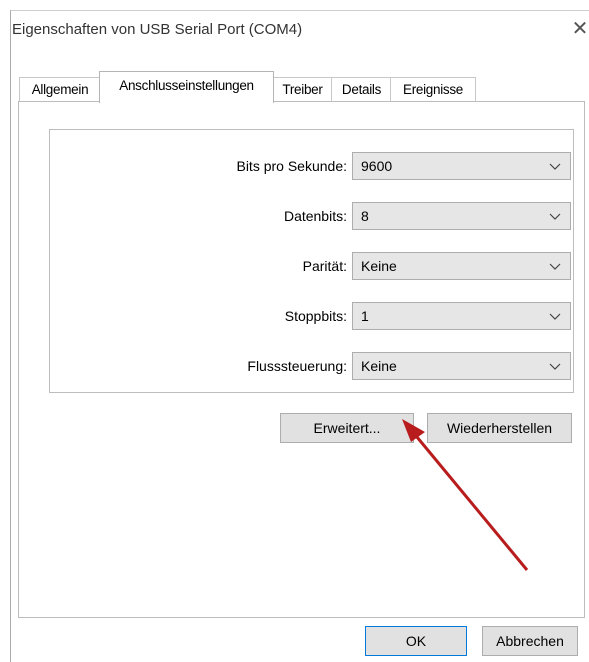 The width and height of the screenshot is (589, 662). What do you see at coordinates (315, 216) in the screenshot?
I see `data-label: Datenbits:` at bounding box center [315, 216].